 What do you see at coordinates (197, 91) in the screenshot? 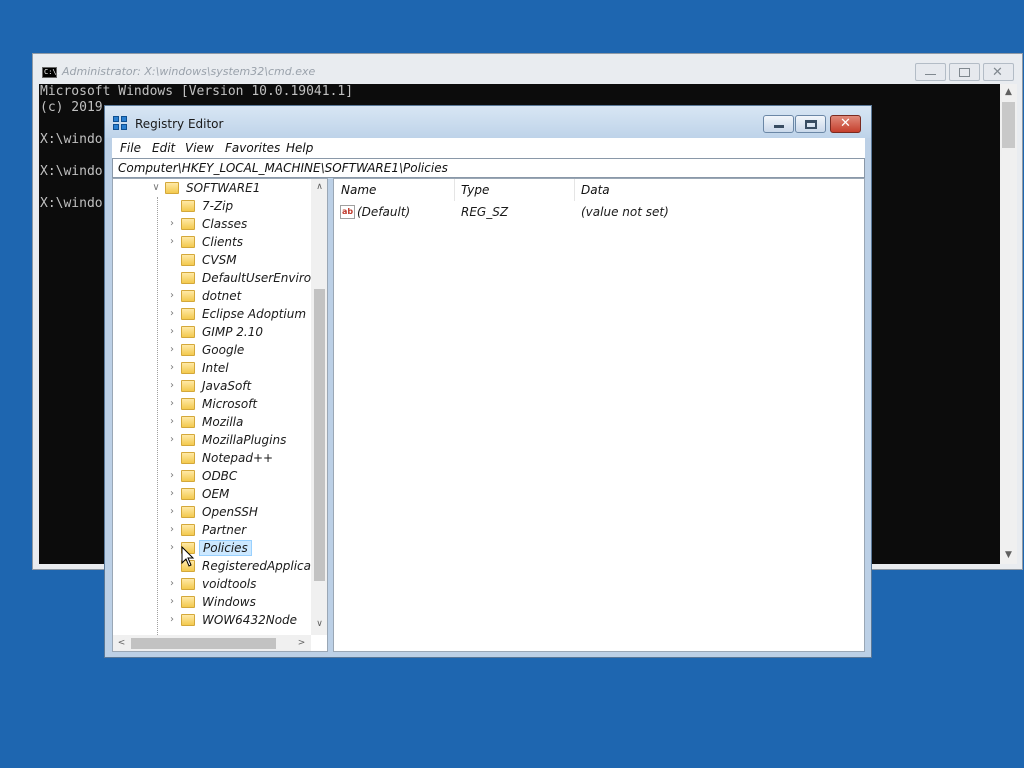
I see `console-line: Microsoft Windows [Version 10.0.19041.1]` at bounding box center [197, 91].